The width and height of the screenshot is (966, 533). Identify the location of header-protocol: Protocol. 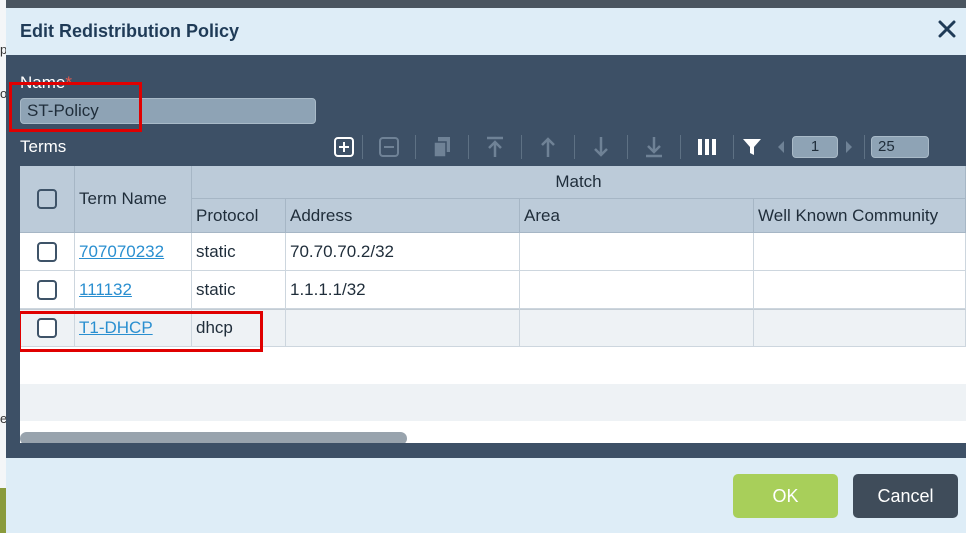
(239, 216).